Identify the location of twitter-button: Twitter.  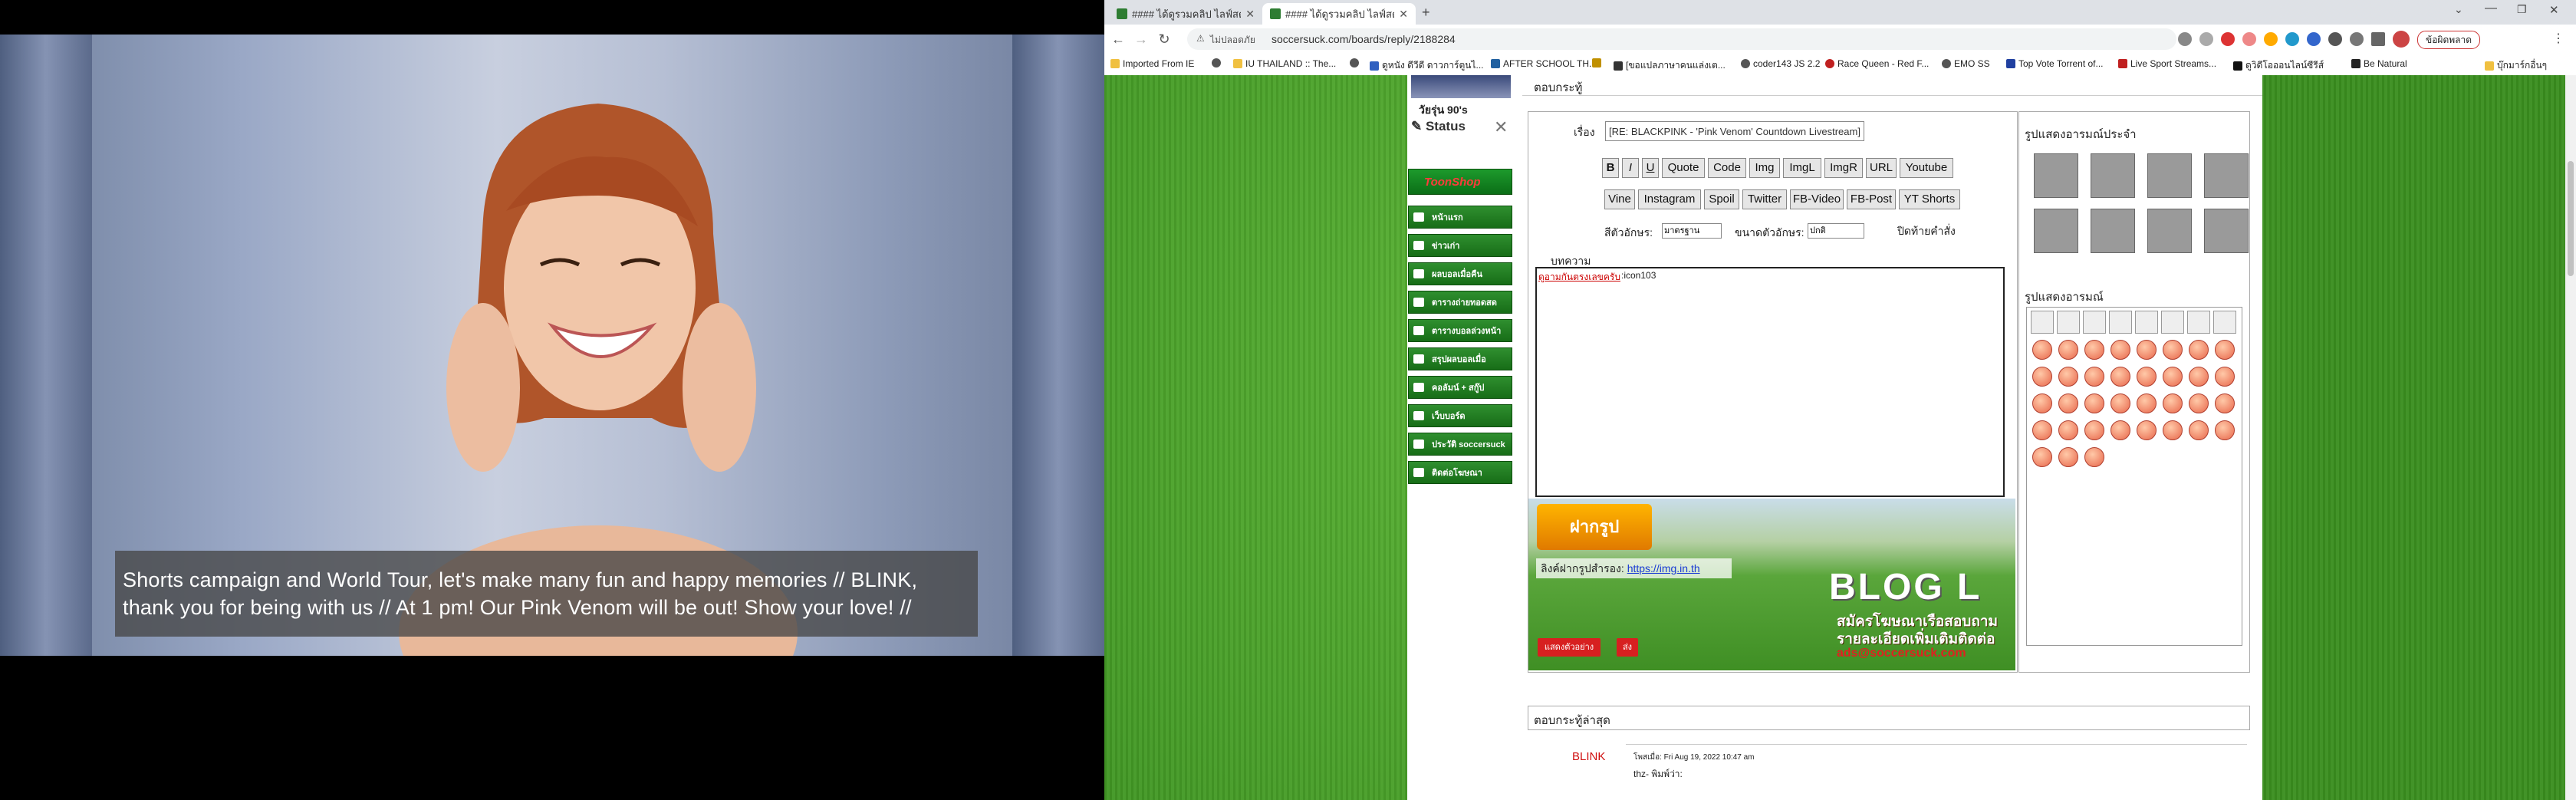
(1764, 199).